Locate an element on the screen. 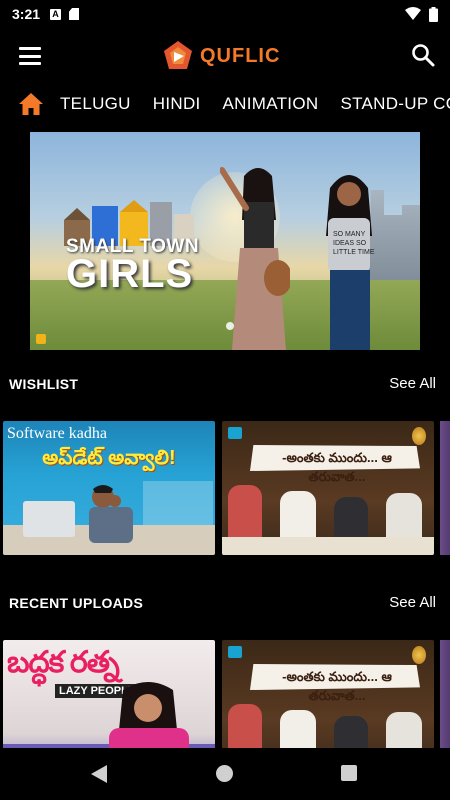  wishlist-section-header: WISHLIST See All is located at coordinates (225, 385).